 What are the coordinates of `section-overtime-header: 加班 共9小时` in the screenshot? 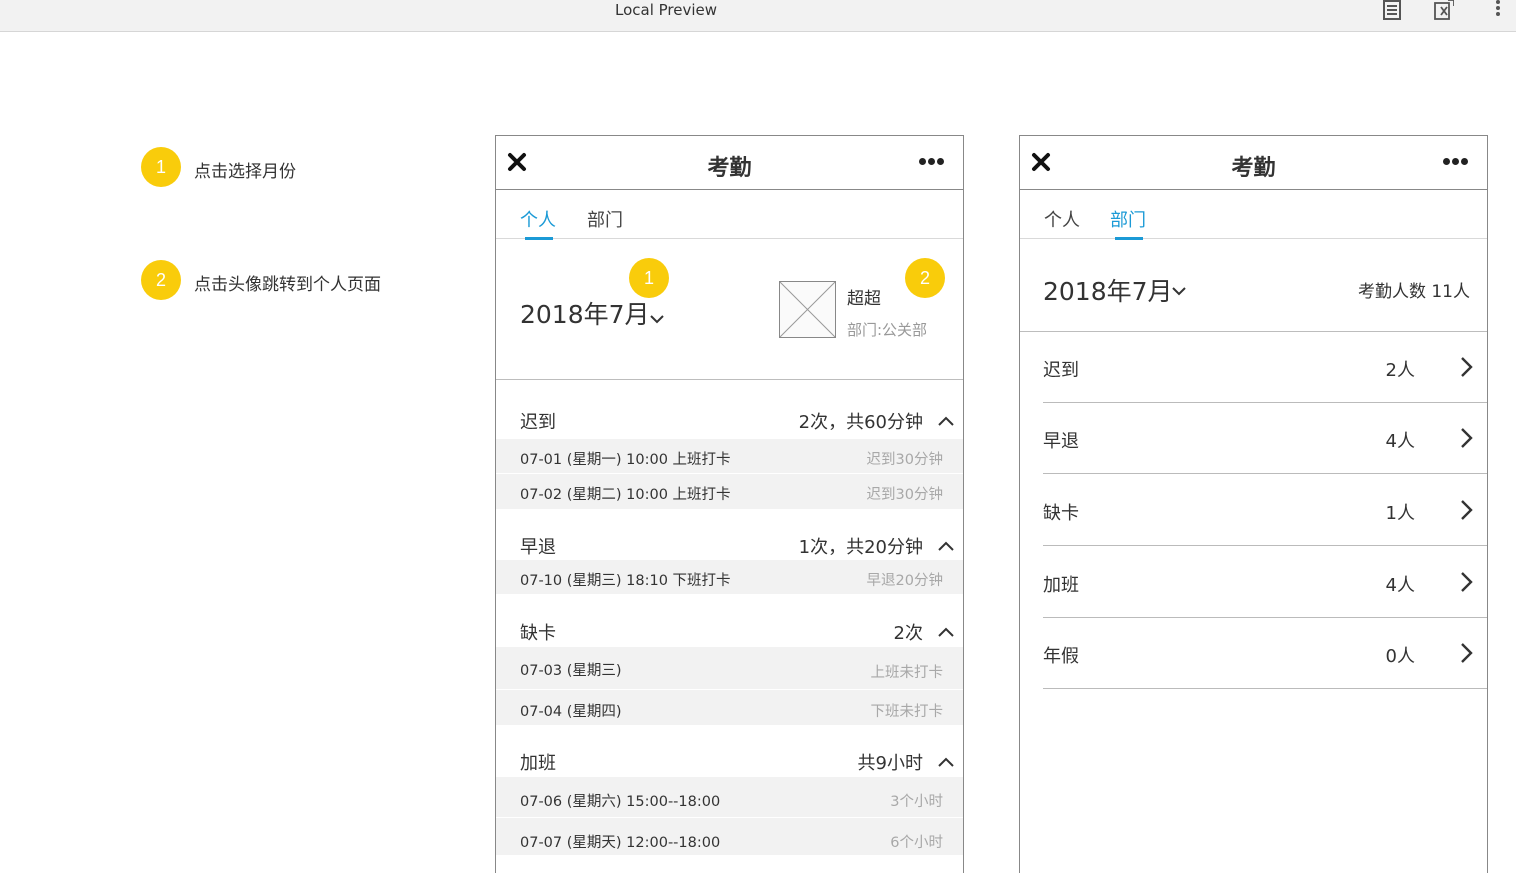 It's located at (729, 760).